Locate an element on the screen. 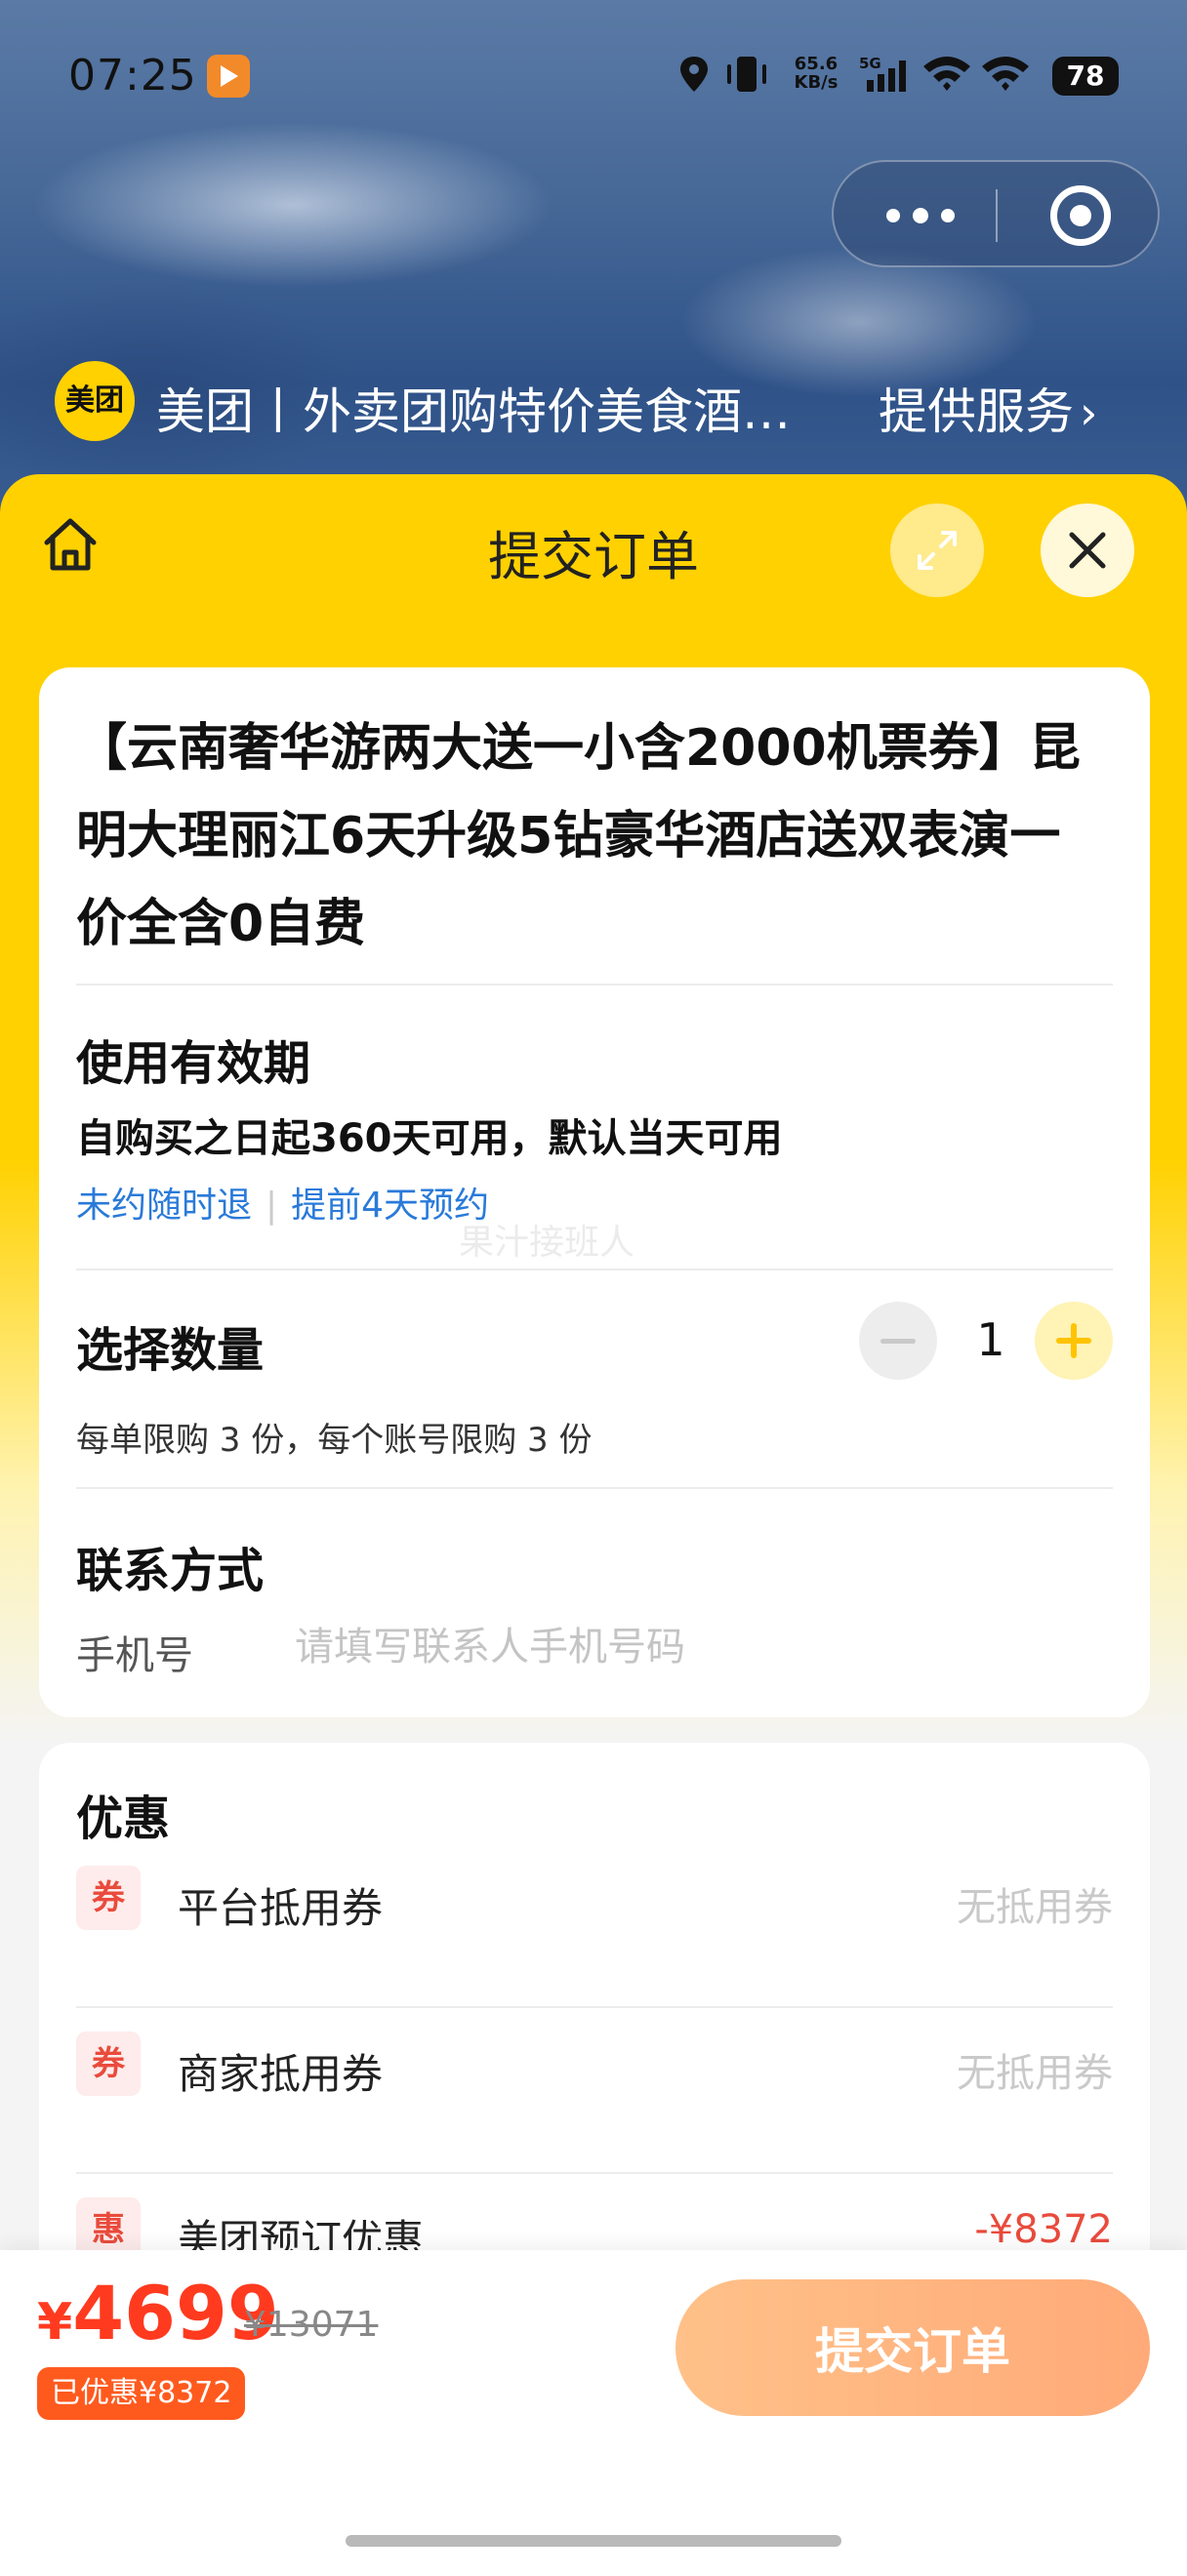  final-price: ¥4699 is located at coordinates (158, 2313).